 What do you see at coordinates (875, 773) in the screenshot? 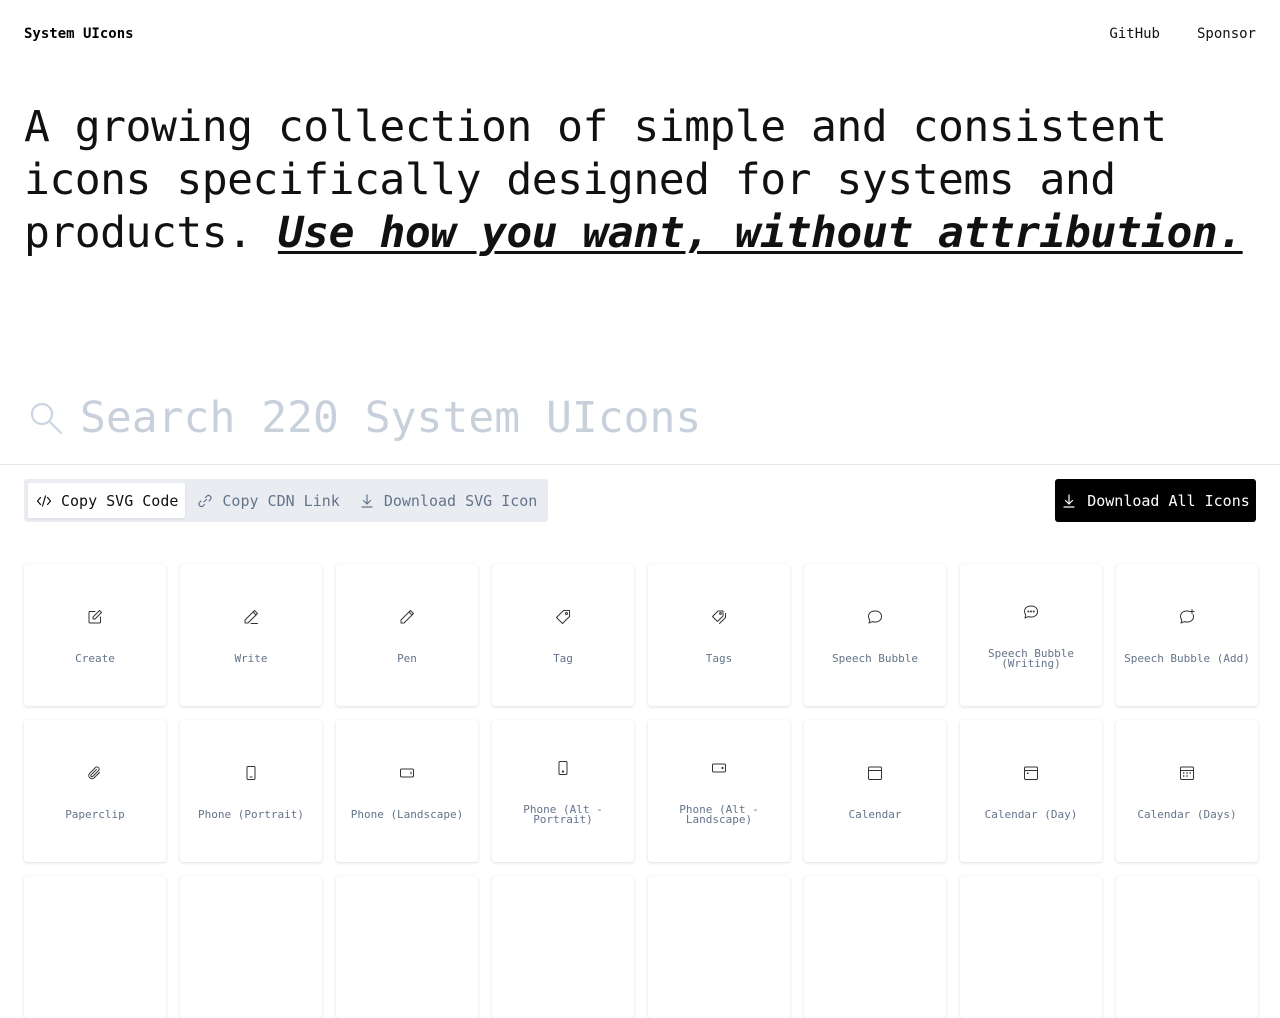
I see `calendar-icon` at bounding box center [875, 773].